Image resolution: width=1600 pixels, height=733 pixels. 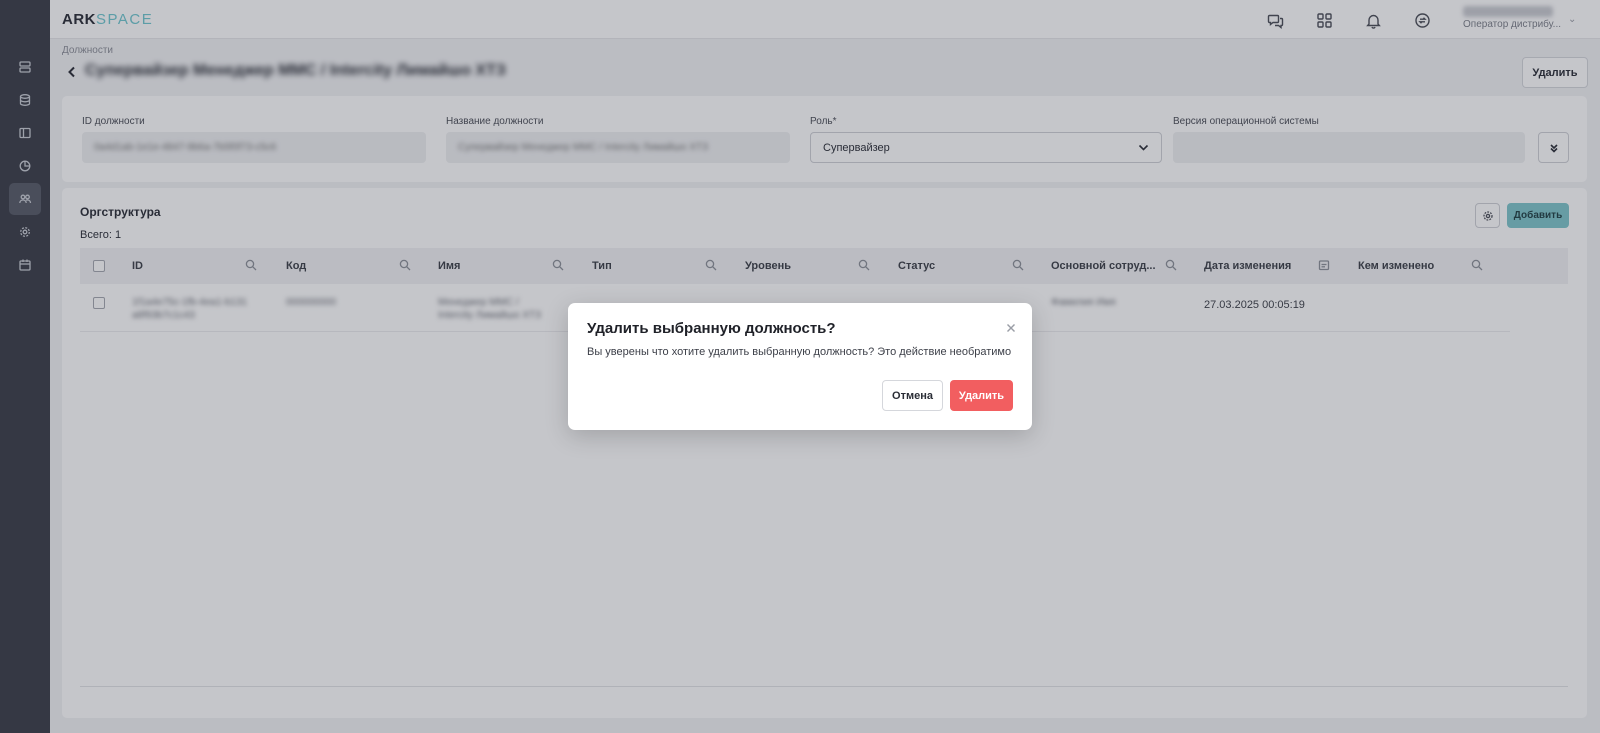 What do you see at coordinates (1011, 328) in the screenshot?
I see `close-icon` at bounding box center [1011, 328].